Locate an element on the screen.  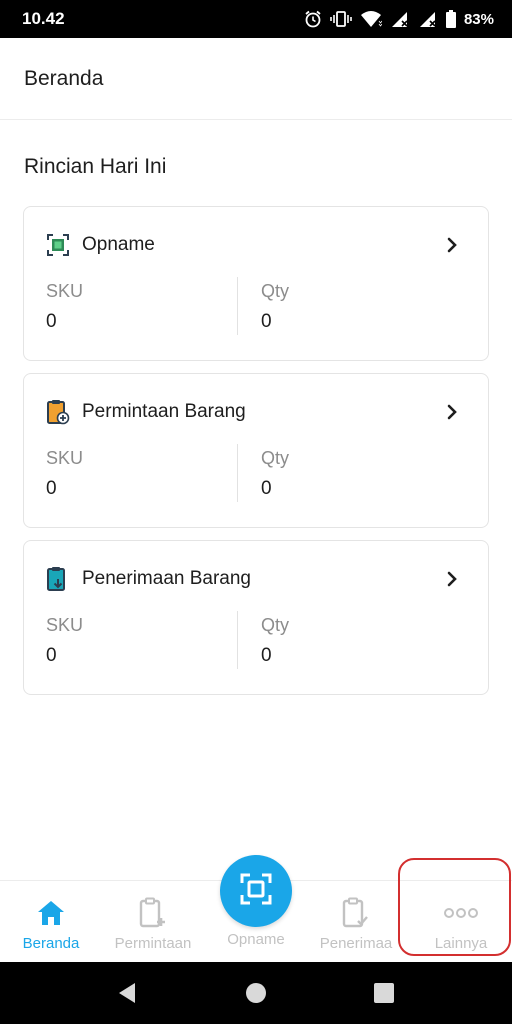
opname-card: Opname SKU 0 Qty 0 is located at coordinates (256, 283).